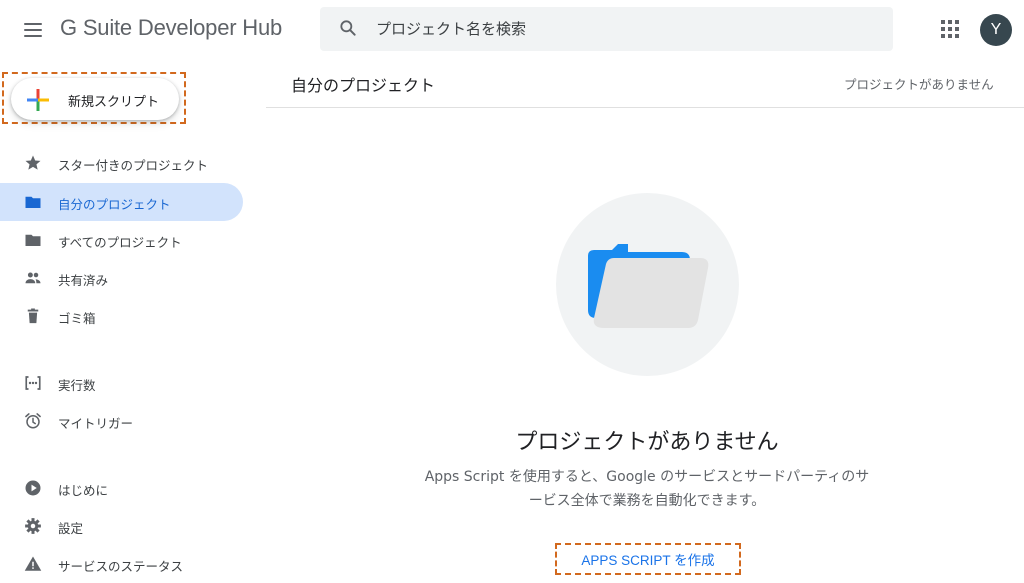 This screenshot has height=583, width=1024. What do you see at coordinates (133, 165) in the screenshot?
I see `sidebar-item-label: スター付きのプロジェクト` at bounding box center [133, 165].